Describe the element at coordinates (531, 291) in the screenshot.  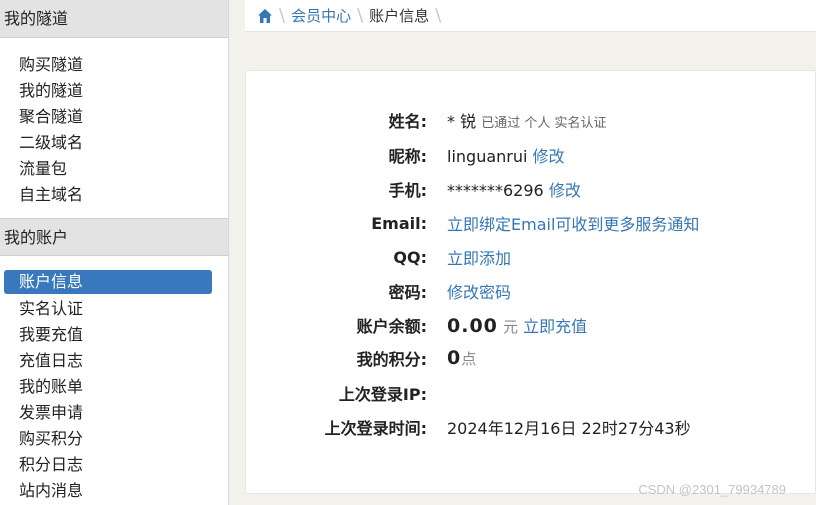
I see `row-password: 密码: 修改密码` at that location.